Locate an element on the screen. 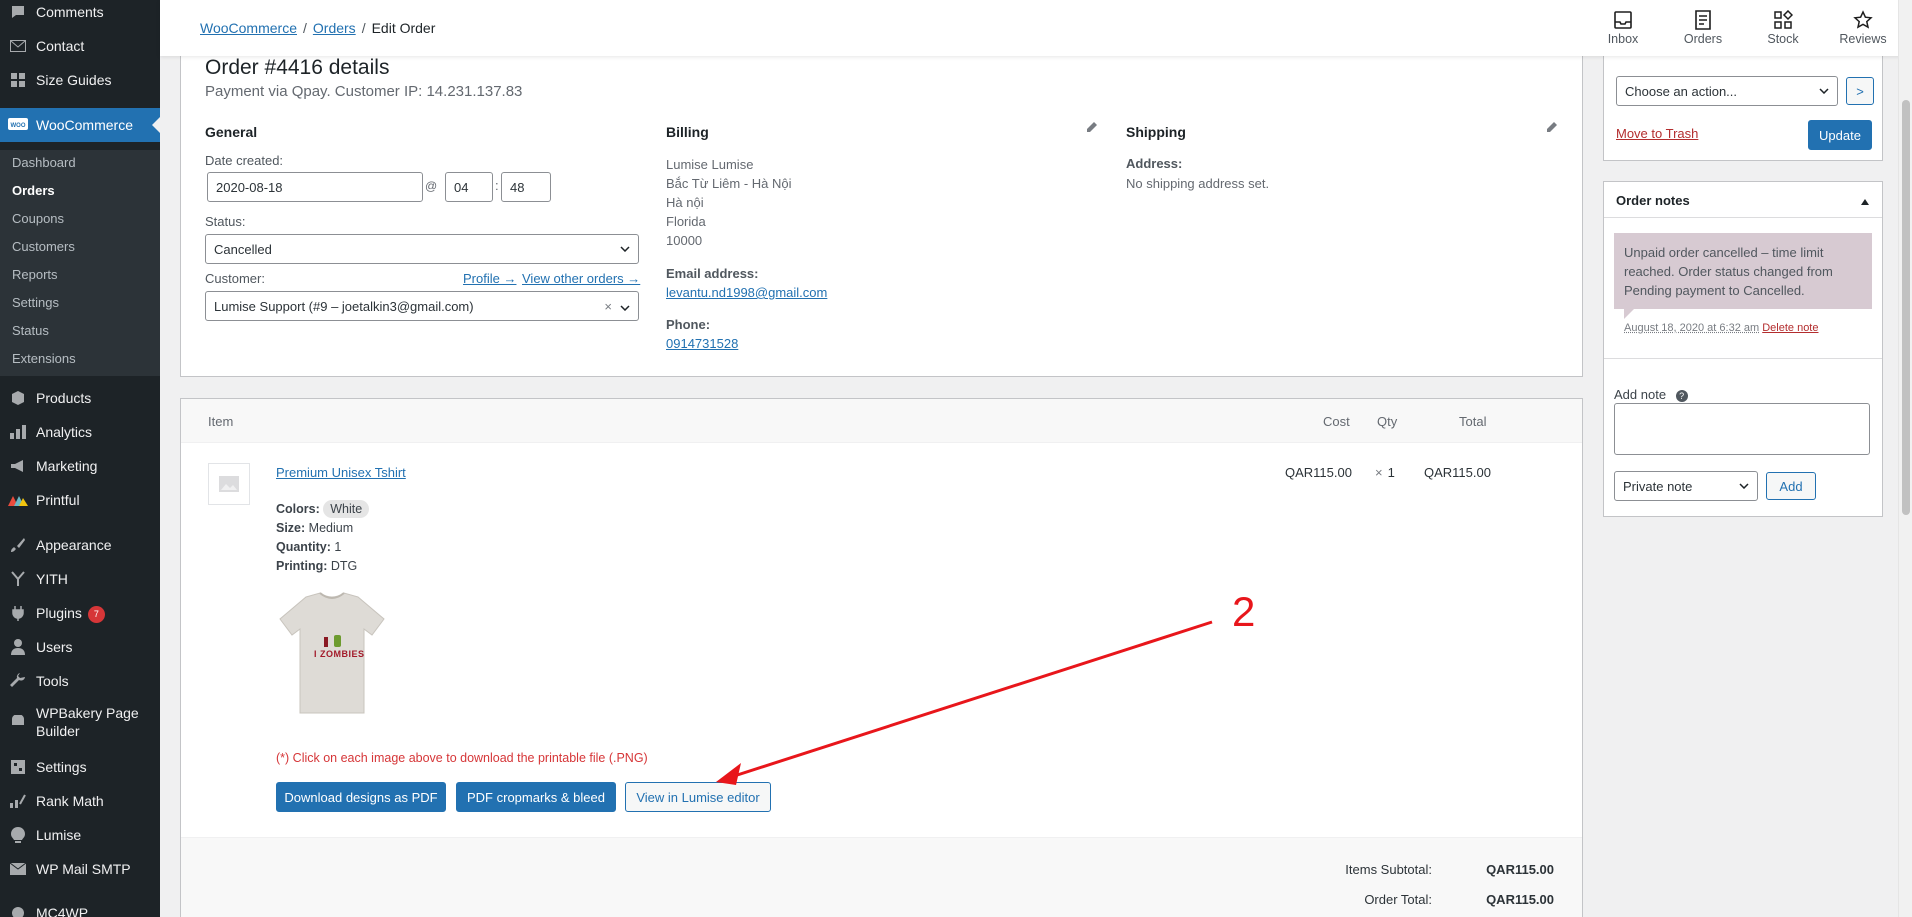  menu-marketing: Marketing is located at coordinates (80, 466).